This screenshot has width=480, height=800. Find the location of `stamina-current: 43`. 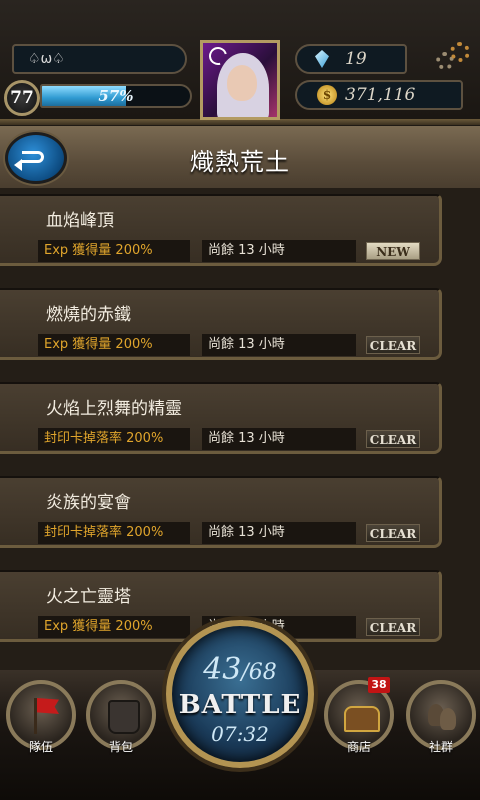

stamina-current: 43 is located at coordinates (222, 669).